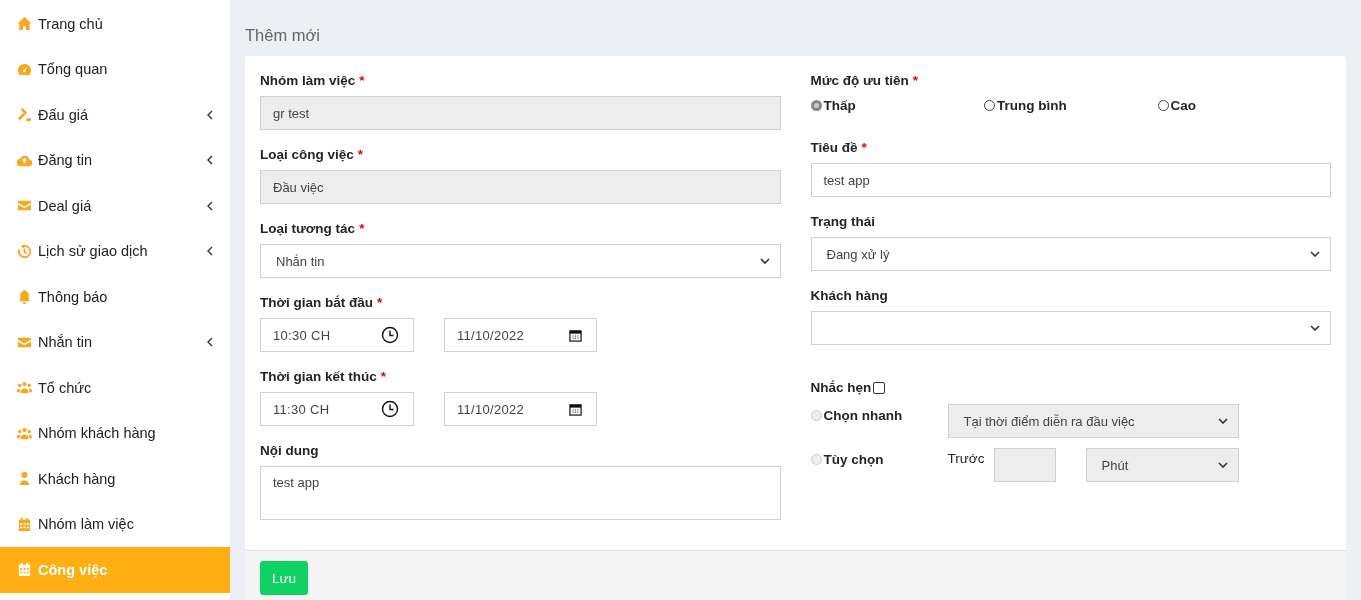 Image resolution: width=1361 pixels, height=600 pixels. I want to click on sidebar-item: Nhắn tin, so click(115, 342).